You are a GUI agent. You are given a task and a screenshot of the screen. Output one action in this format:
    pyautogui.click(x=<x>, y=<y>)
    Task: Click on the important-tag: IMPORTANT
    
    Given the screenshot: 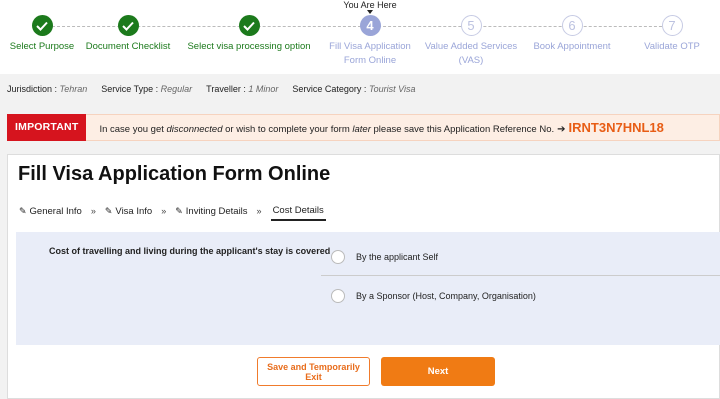 What is the action you would take?
    pyautogui.click(x=47, y=127)
    